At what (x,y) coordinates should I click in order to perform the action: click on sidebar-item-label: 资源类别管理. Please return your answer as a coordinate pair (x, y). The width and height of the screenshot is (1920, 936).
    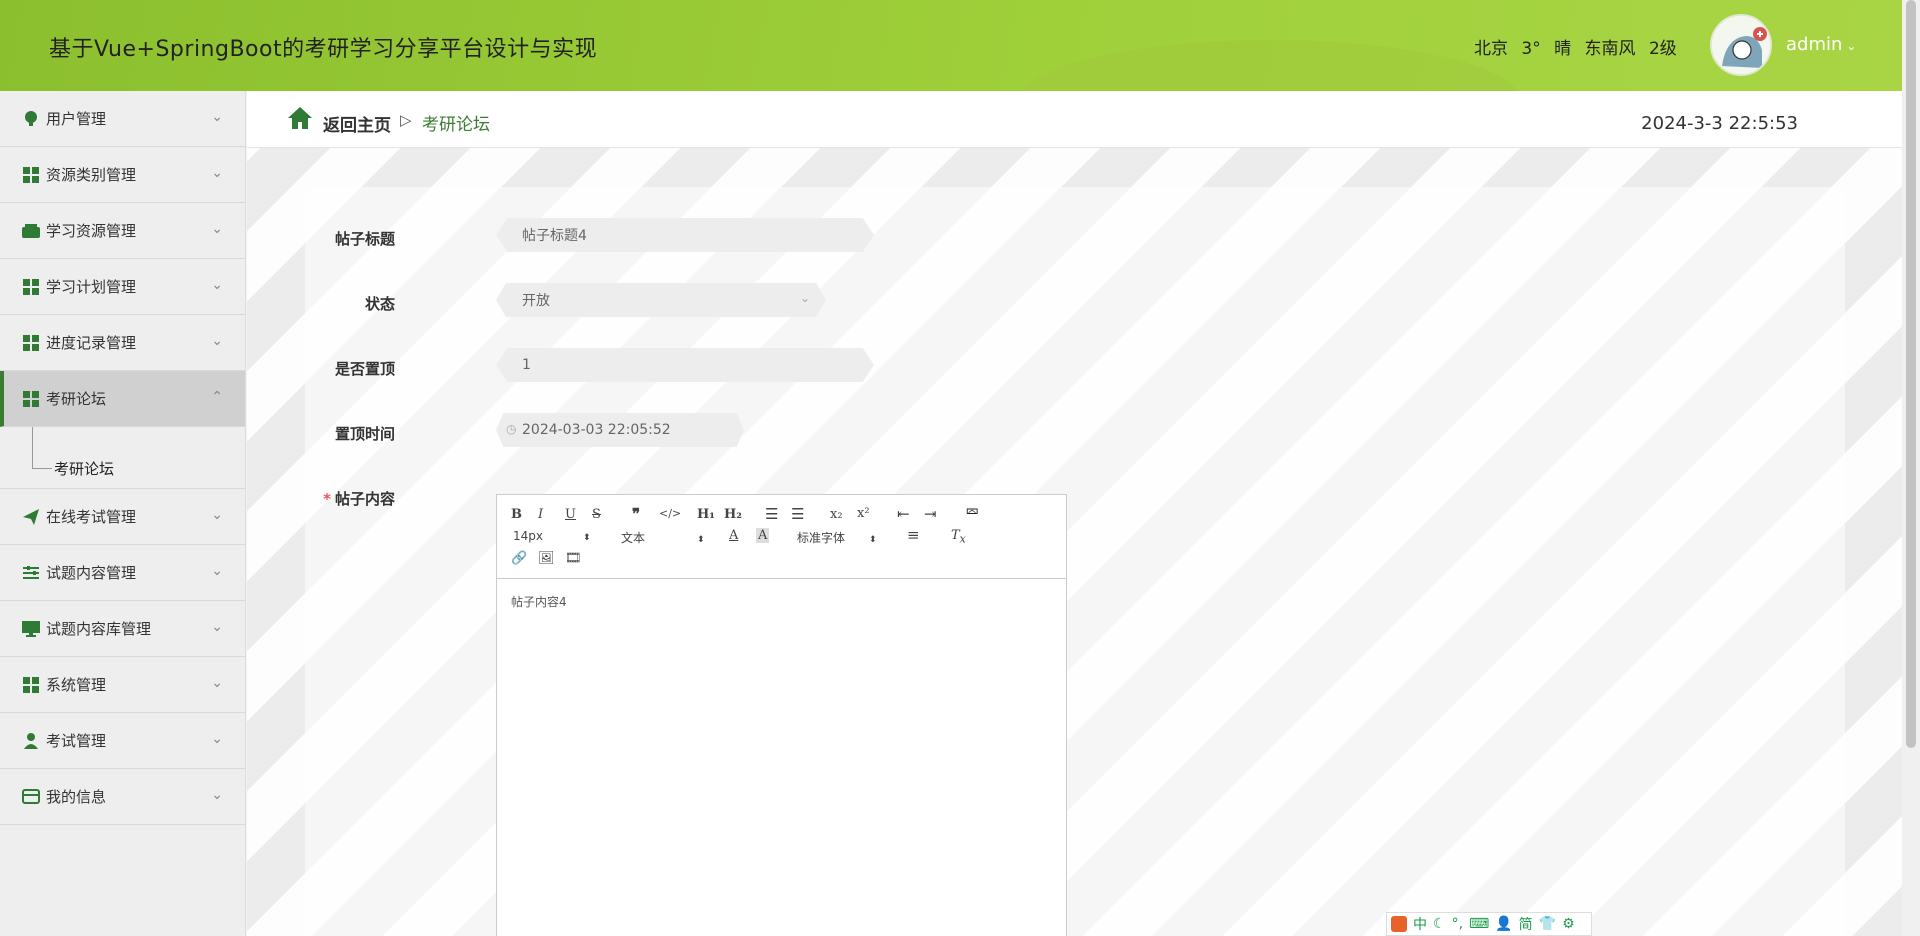
    Looking at the image, I should click on (91, 175).